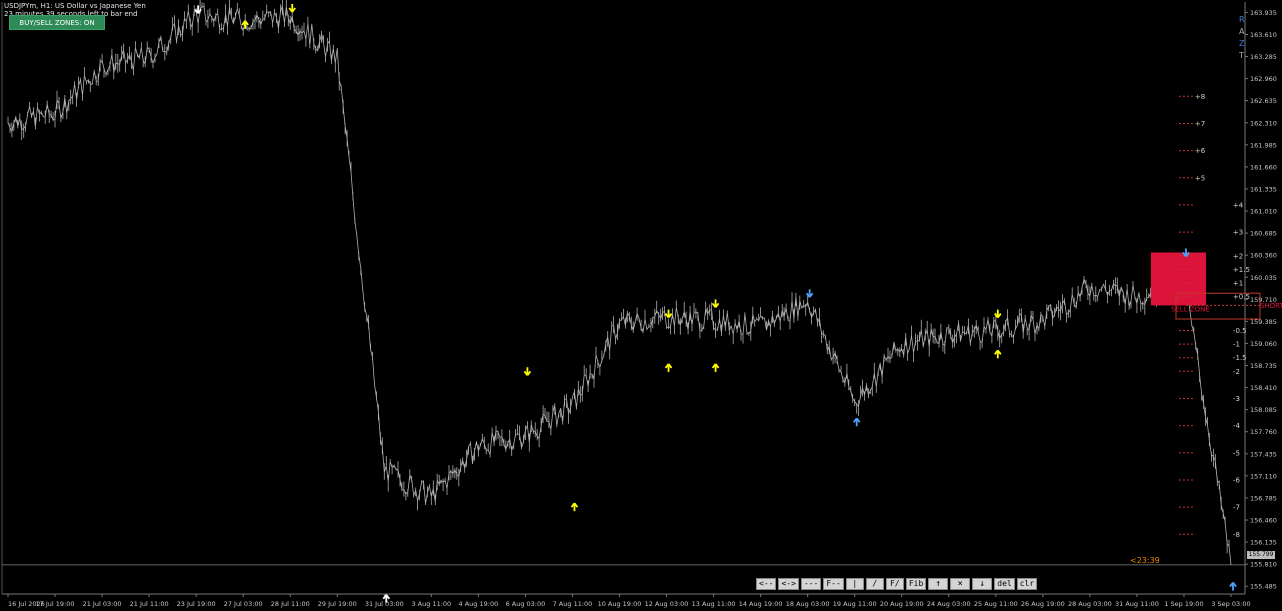 The height and width of the screenshot is (611, 1282). Describe the element at coordinates (1263, 79) in the screenshot. I see `price-tick-label: 162.960` at that location.